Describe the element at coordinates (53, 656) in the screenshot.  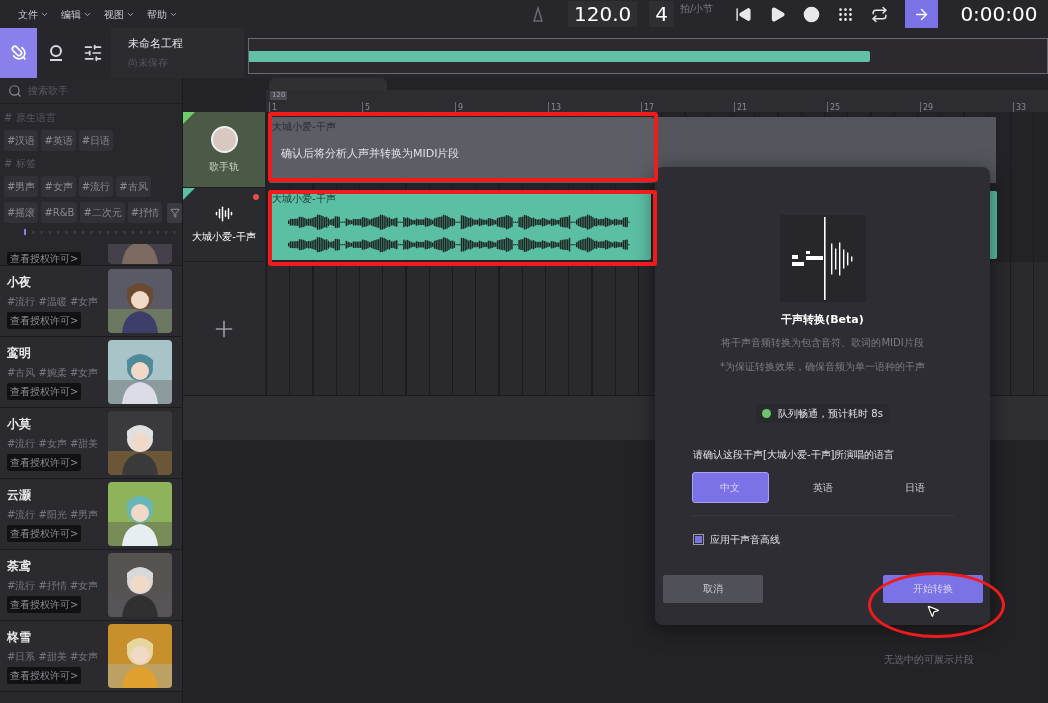
I see `singer-tags: #日系 #甜美 #女声` at that location.